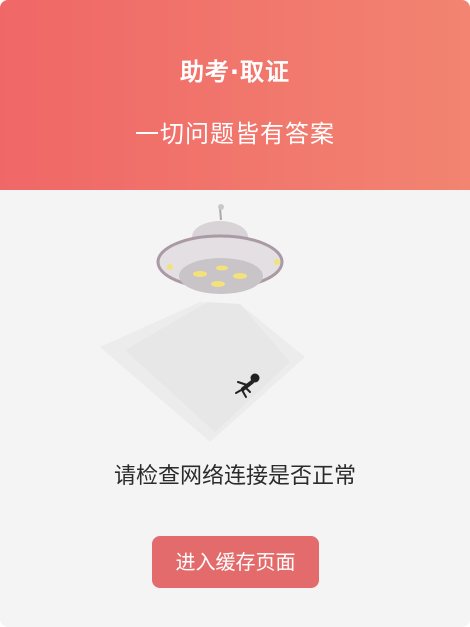  What do you see at coordinates (234, 476) in the screenshot?
I see `network-error-message: 请检查网络连接是否正常` at bounding box center [234, 476].